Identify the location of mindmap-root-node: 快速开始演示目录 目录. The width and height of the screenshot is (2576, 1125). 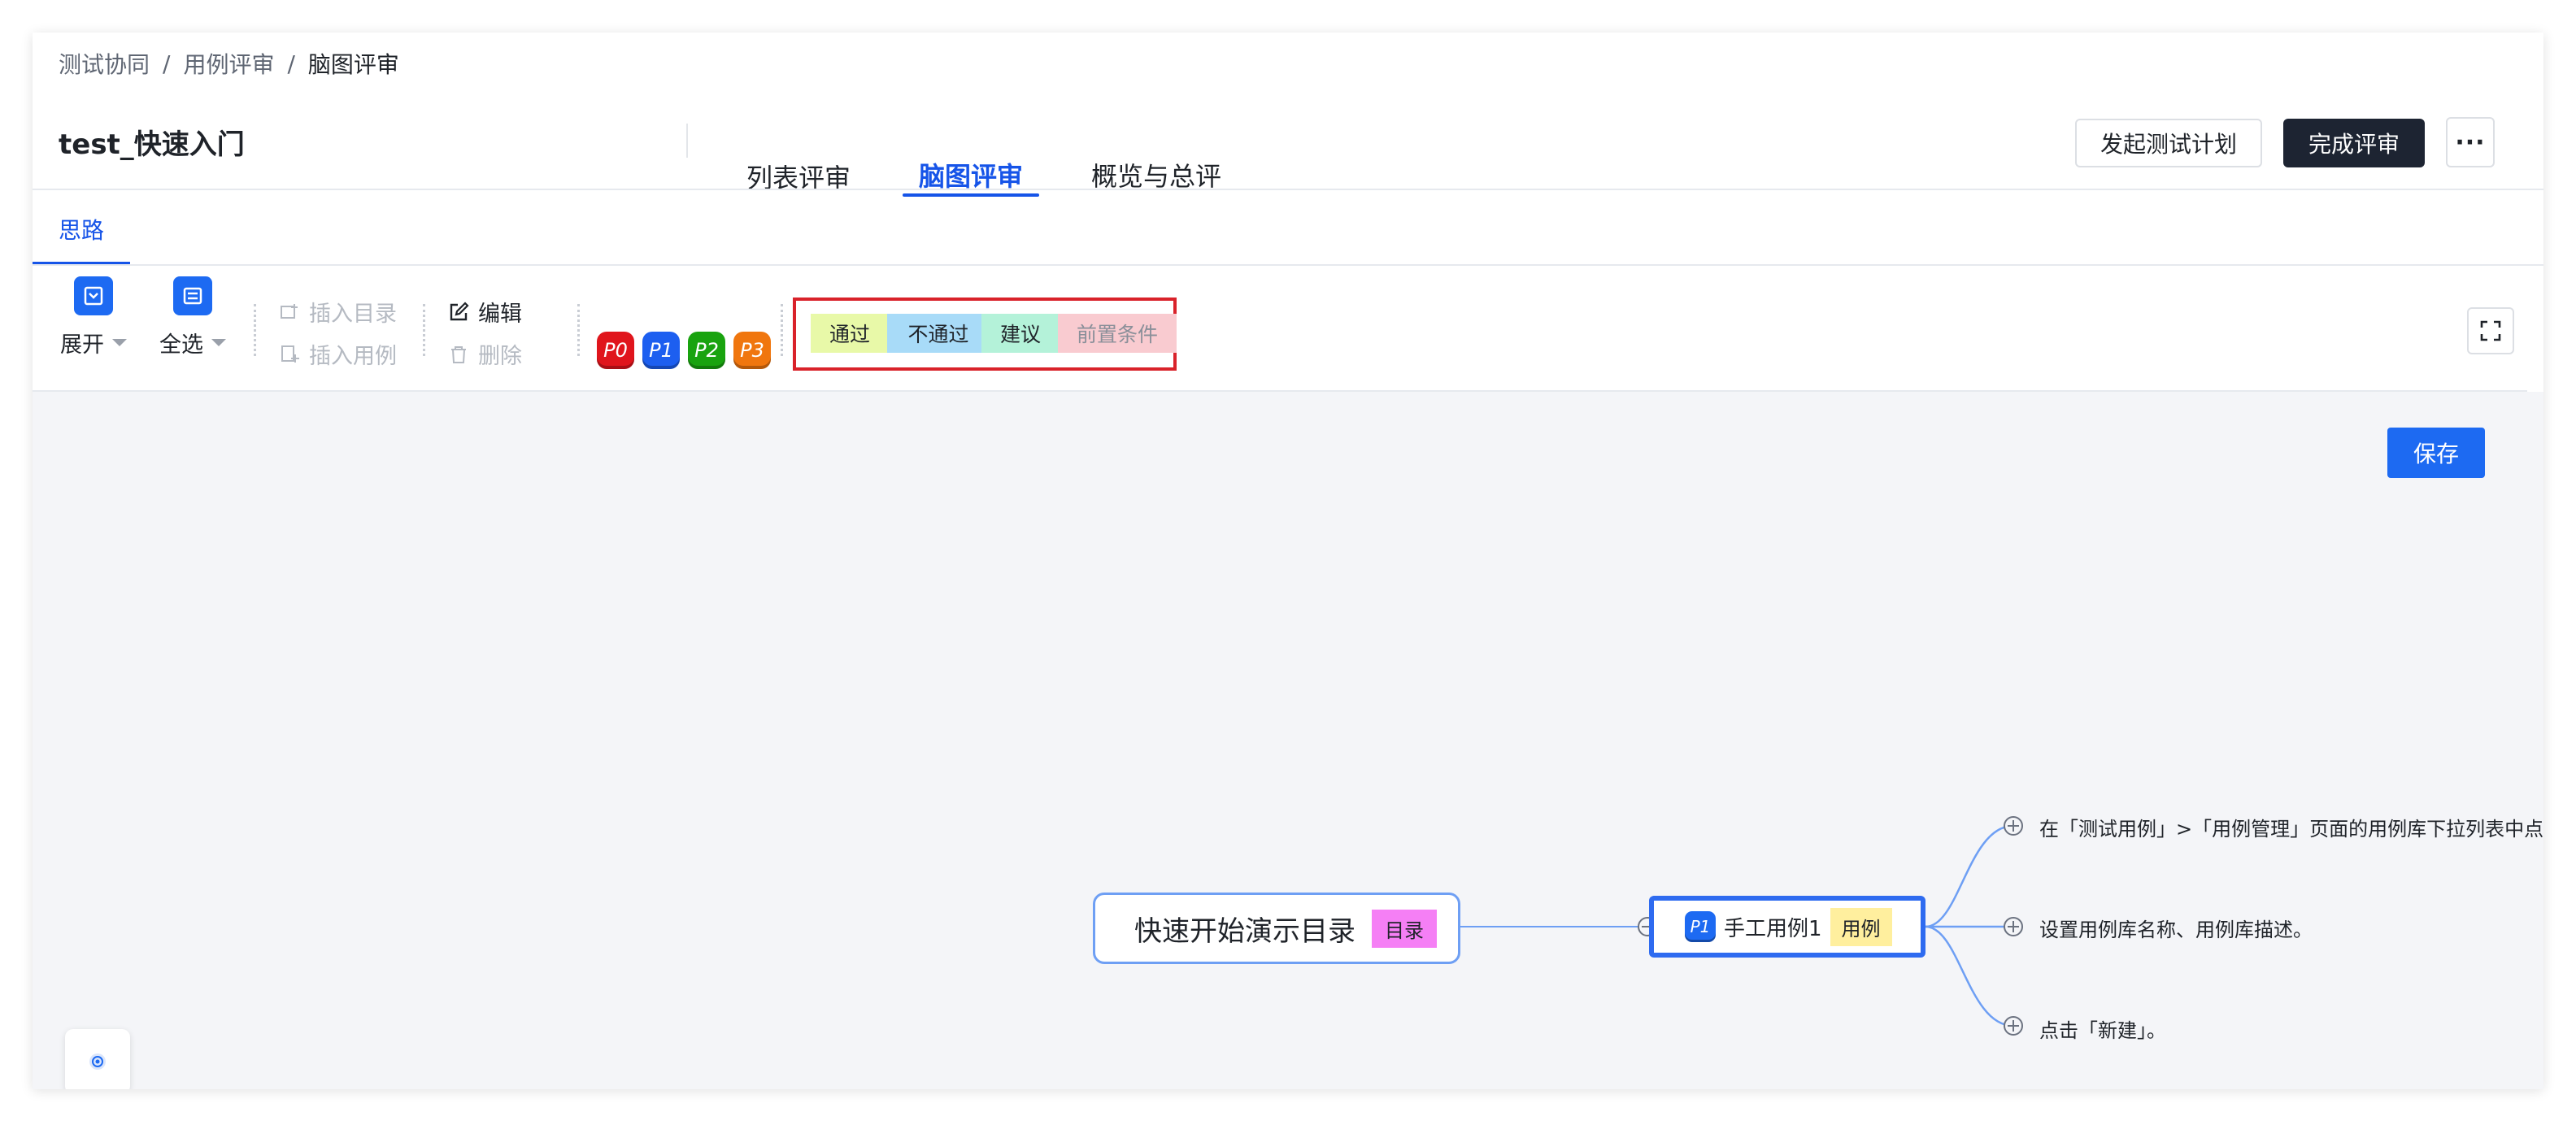
(1276, 929).